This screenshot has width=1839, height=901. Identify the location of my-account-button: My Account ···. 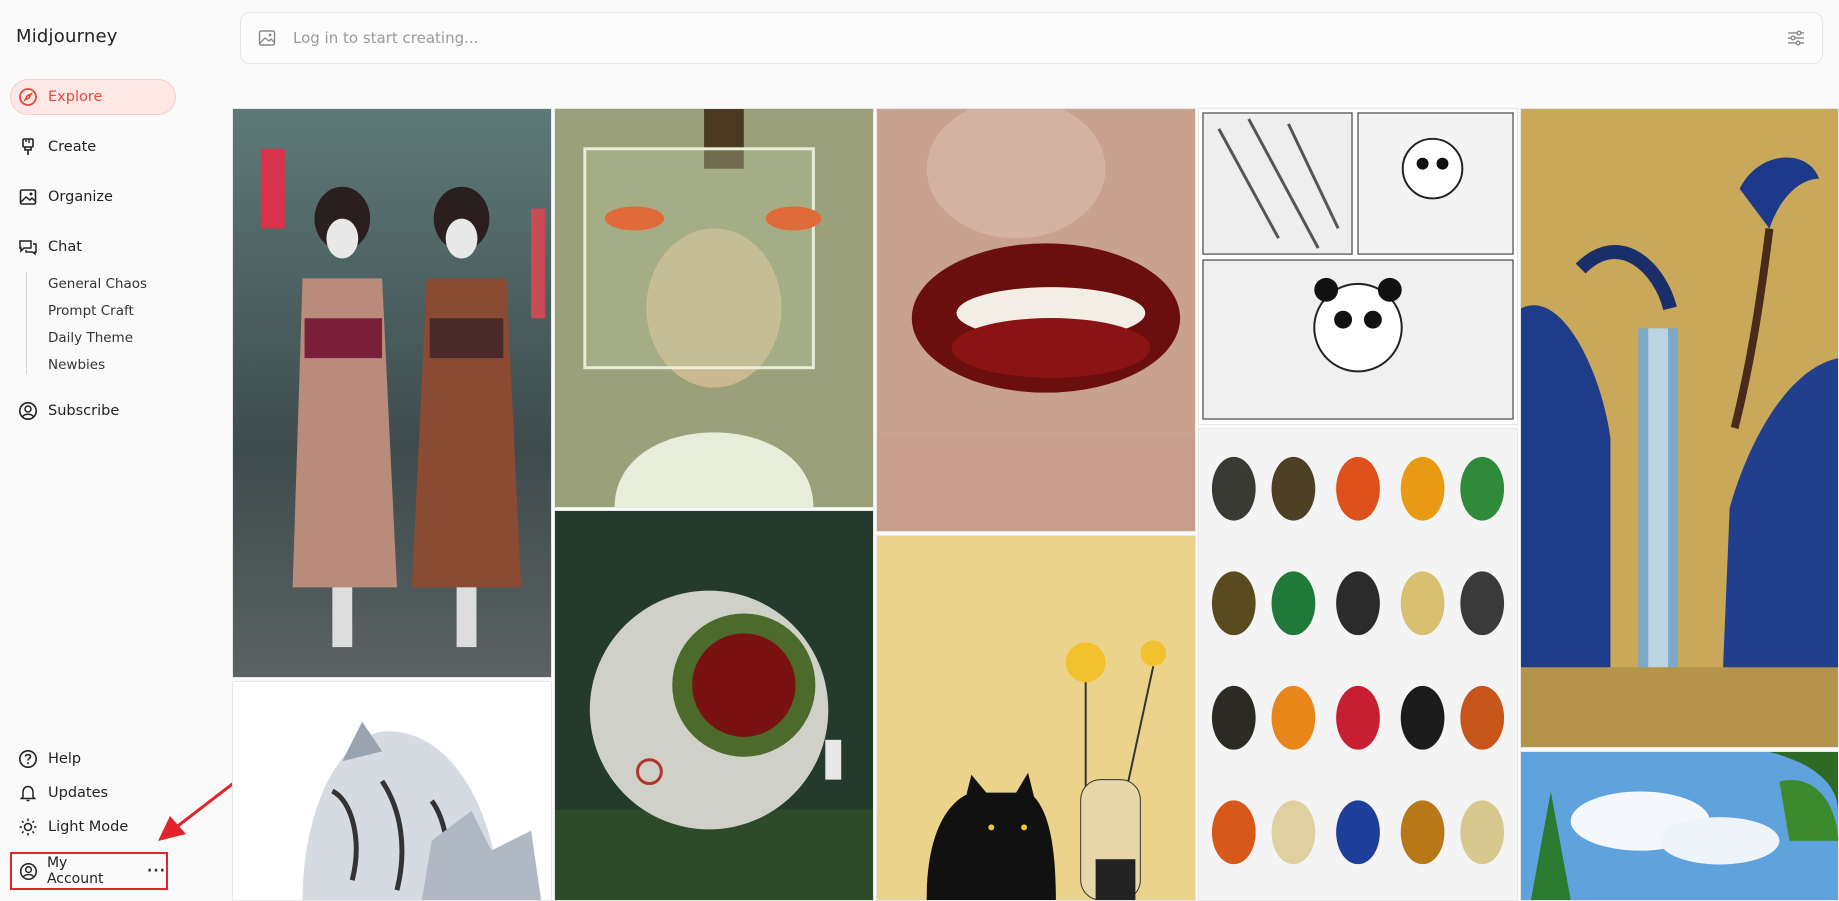
(89, 871).